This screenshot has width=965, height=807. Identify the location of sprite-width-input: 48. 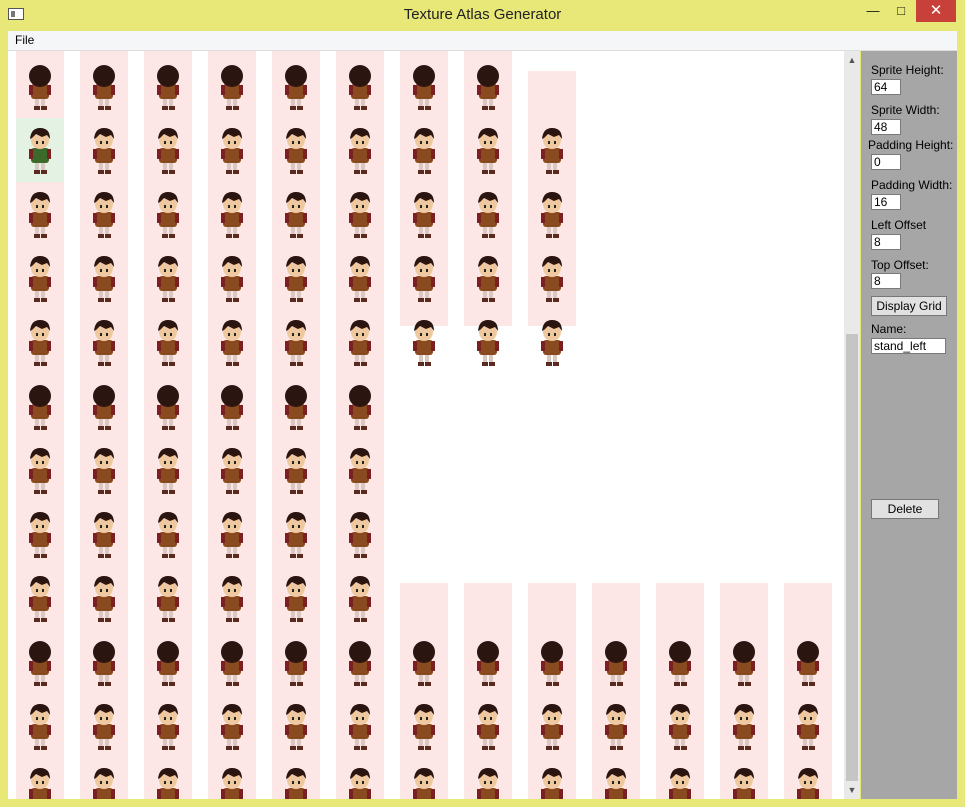
(886, 127).